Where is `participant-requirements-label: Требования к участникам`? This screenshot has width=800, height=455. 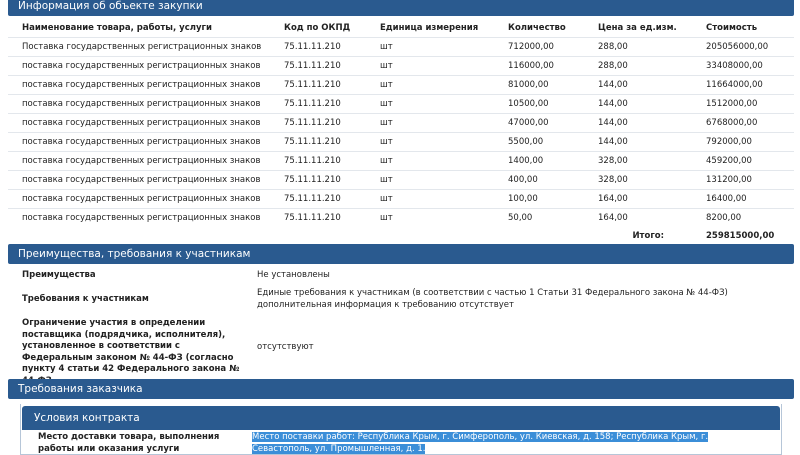 participant-requirements-label: Требования к участникам is located at coordinates (85, 299).